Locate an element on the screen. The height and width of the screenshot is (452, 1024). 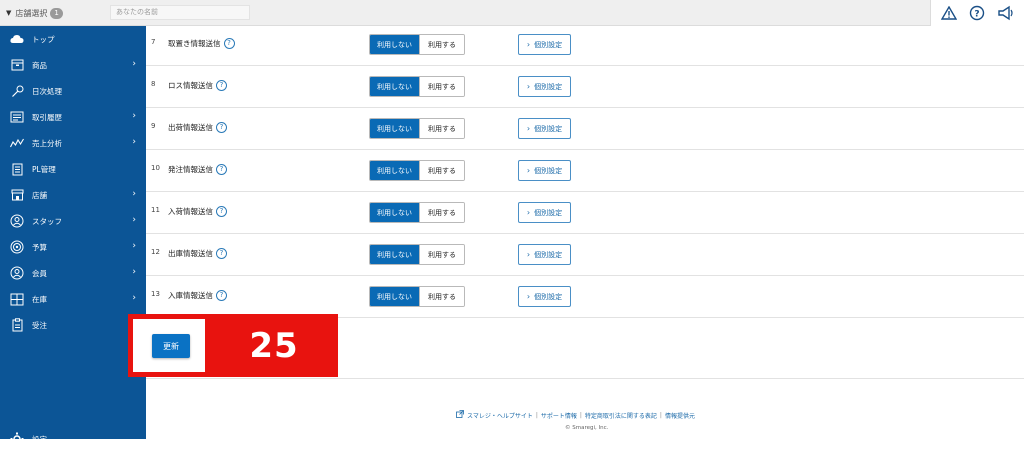
row-title: 取置き情報送信 ? is located at coordinates (201, 43).